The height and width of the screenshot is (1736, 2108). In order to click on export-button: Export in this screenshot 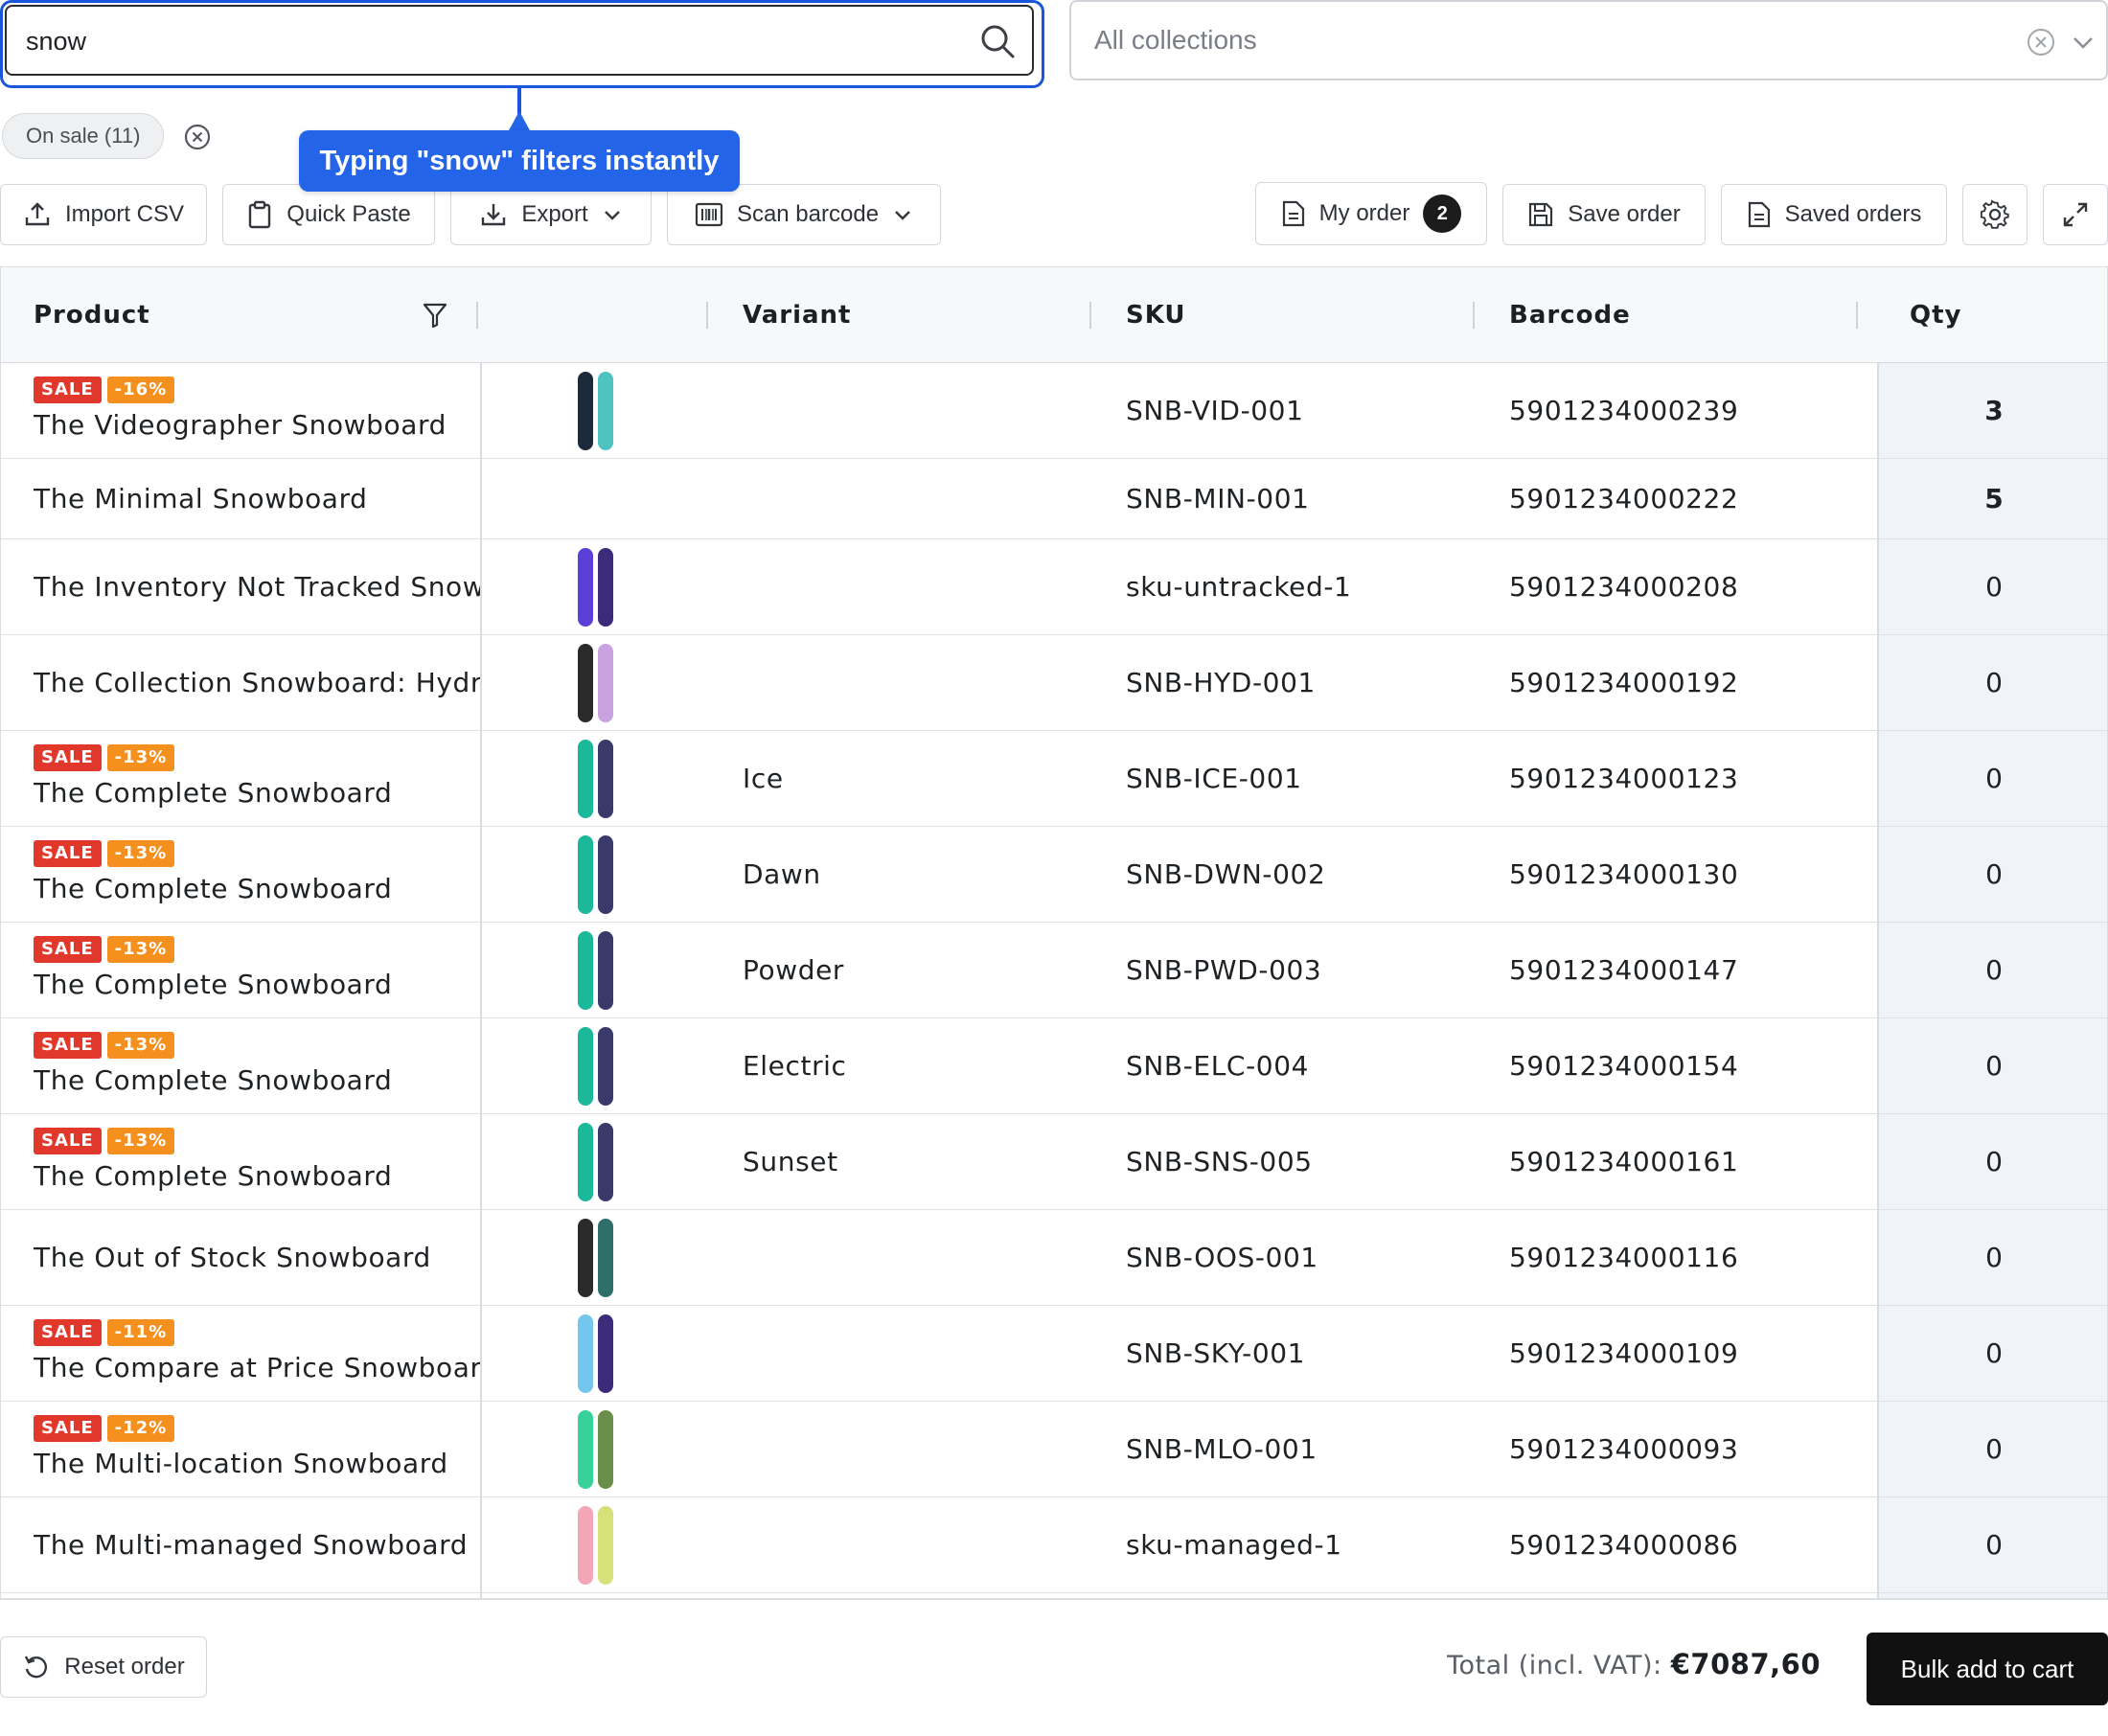, I will do `click(551, 214)`.